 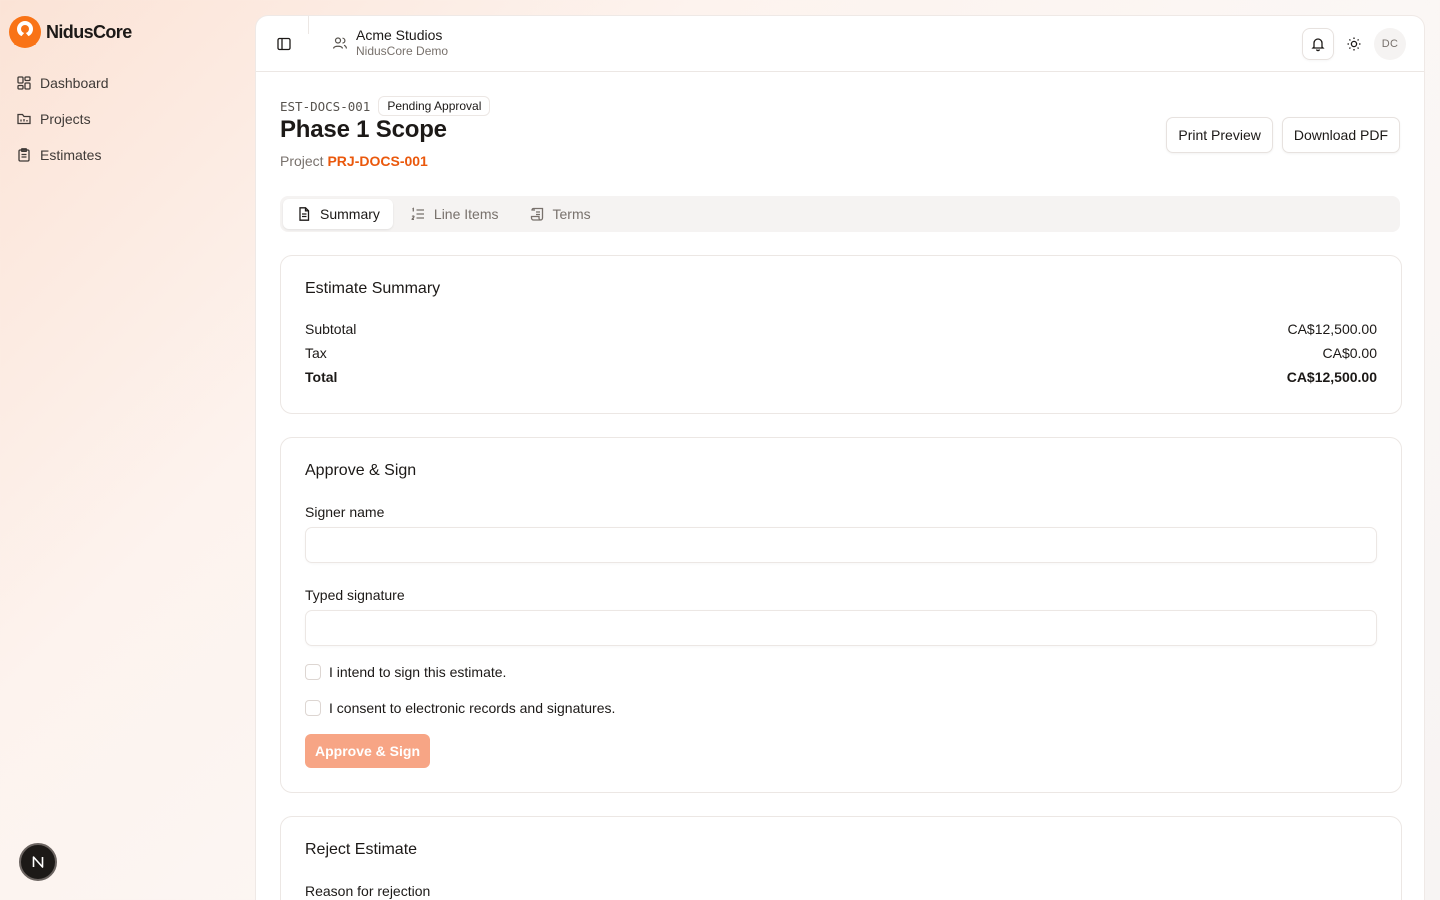 What do you see at coordinates (316, 353) in the screenshot?
I see `row-label: Tax` at bounding box center [316, 353].